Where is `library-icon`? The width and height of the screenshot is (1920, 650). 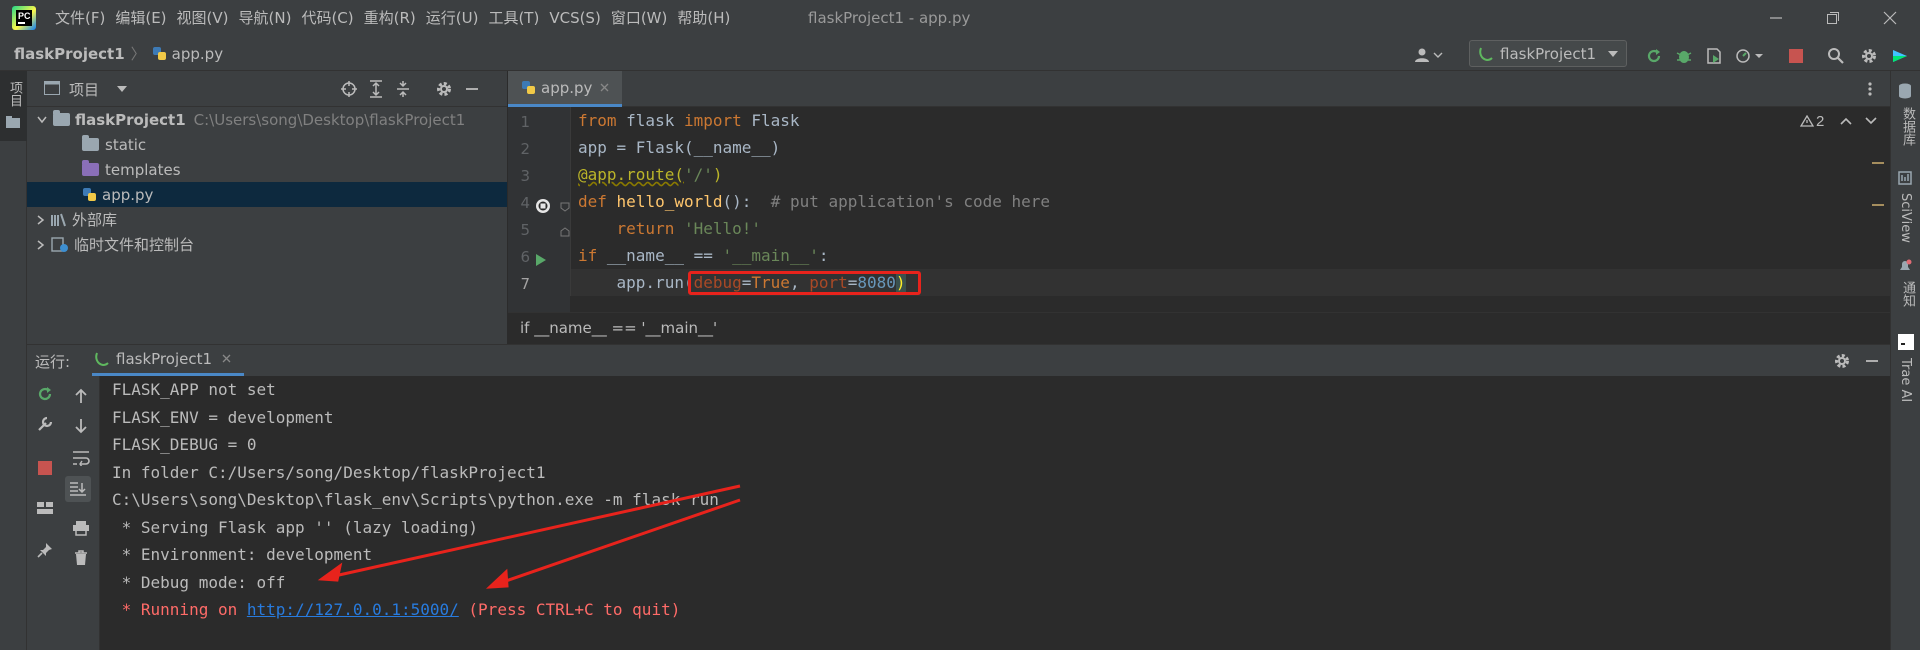
library-icon is located at coordinates (59, 220).